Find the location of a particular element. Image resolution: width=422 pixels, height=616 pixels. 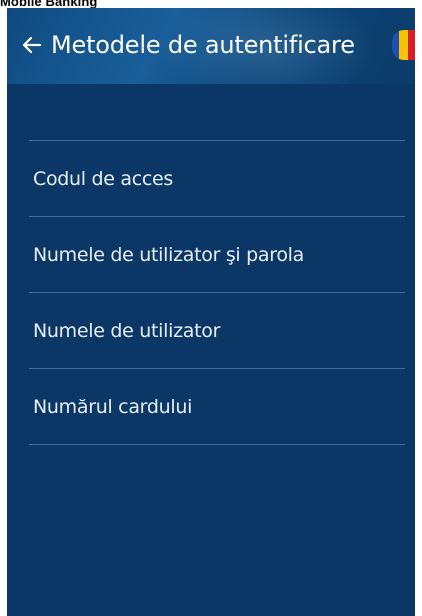

document-caption: Mobile Banking is located at coordinates (49, 4).